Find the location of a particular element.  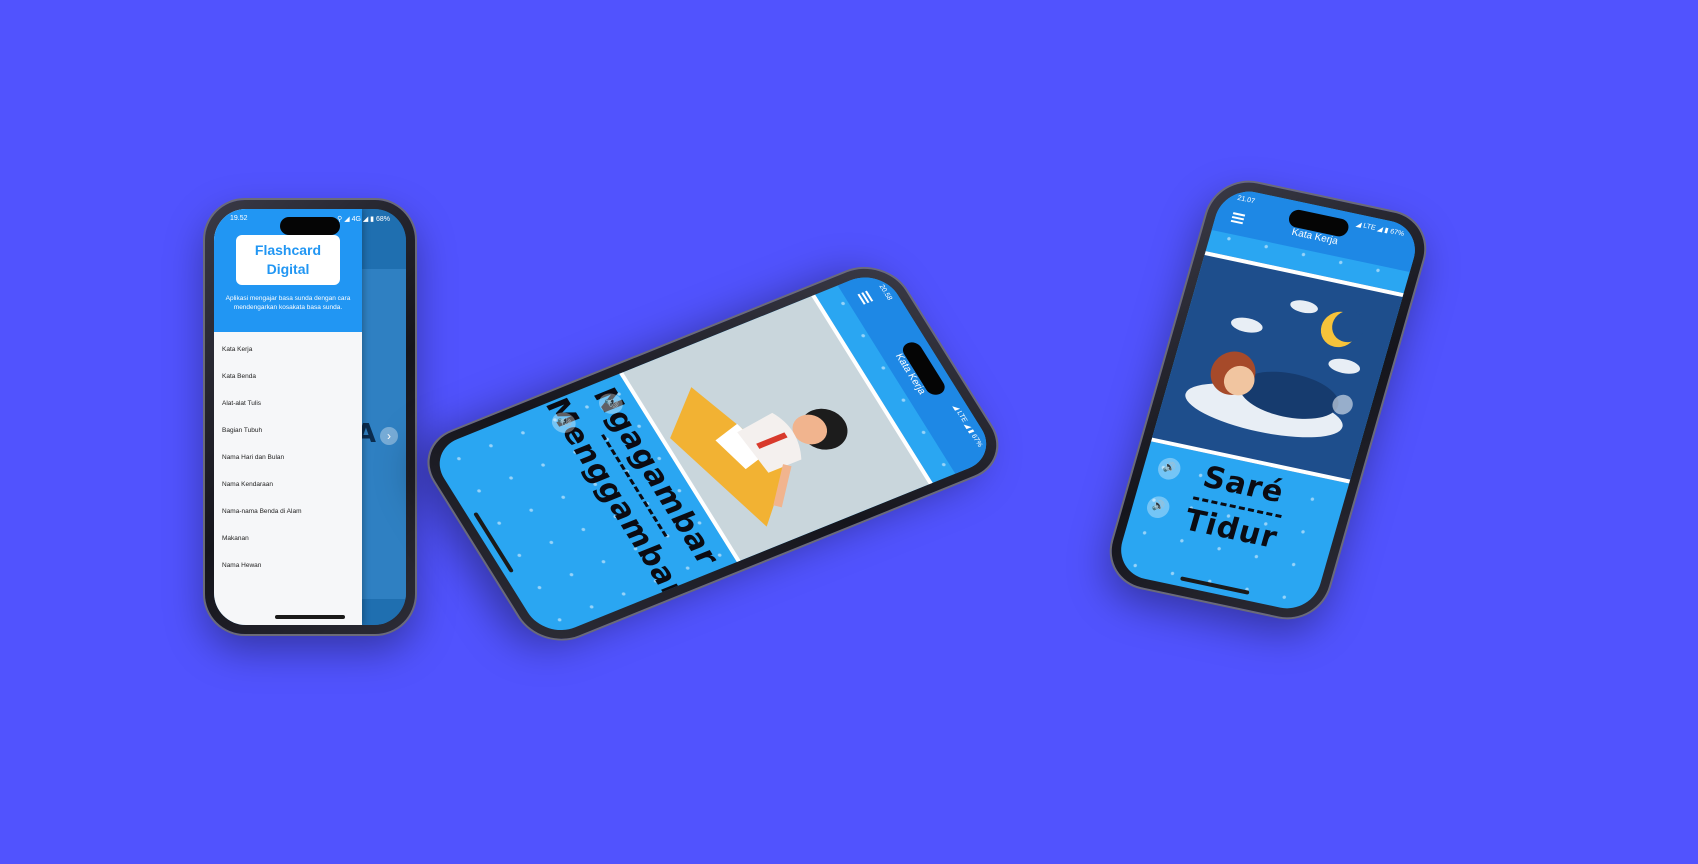

home-indicator is located at coordinates (310, 617).